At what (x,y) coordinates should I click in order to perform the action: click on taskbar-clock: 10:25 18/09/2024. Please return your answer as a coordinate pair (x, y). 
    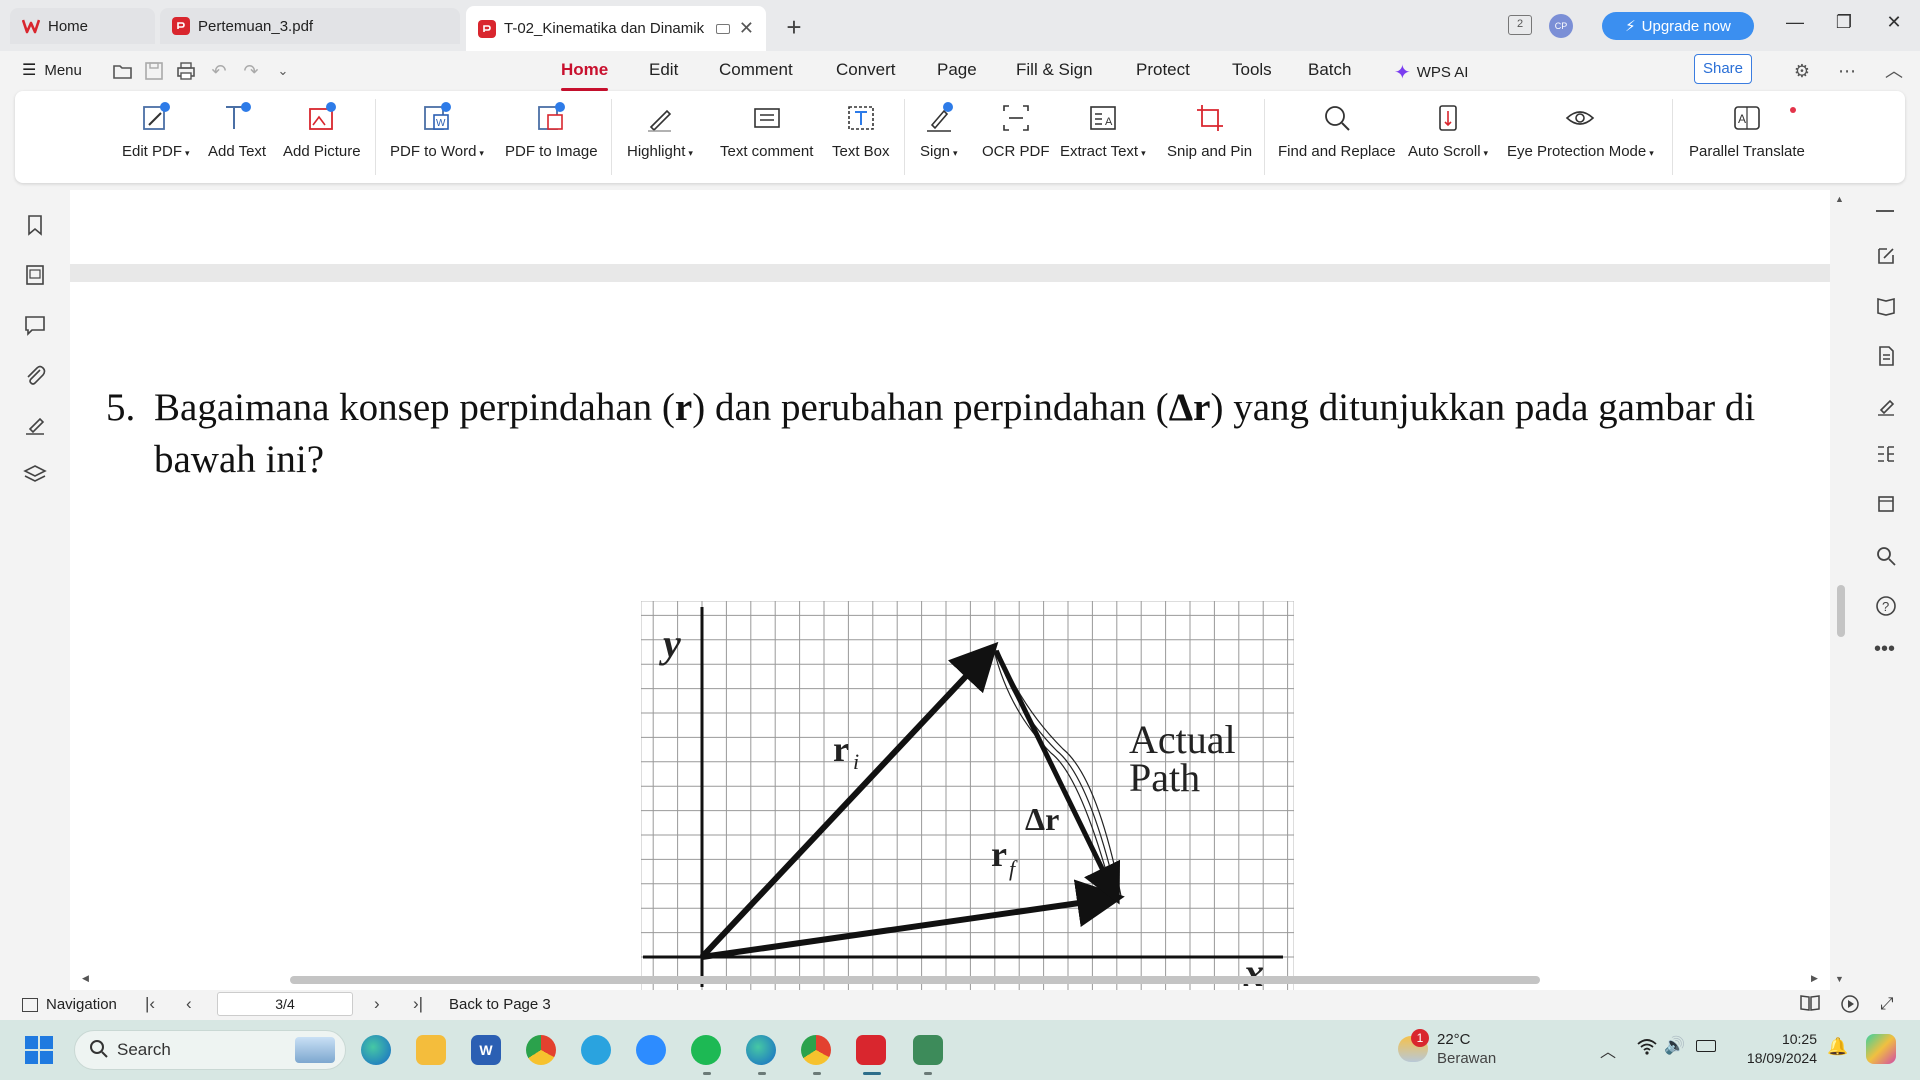
    Looking at the image, I should click on (1777, 1049).